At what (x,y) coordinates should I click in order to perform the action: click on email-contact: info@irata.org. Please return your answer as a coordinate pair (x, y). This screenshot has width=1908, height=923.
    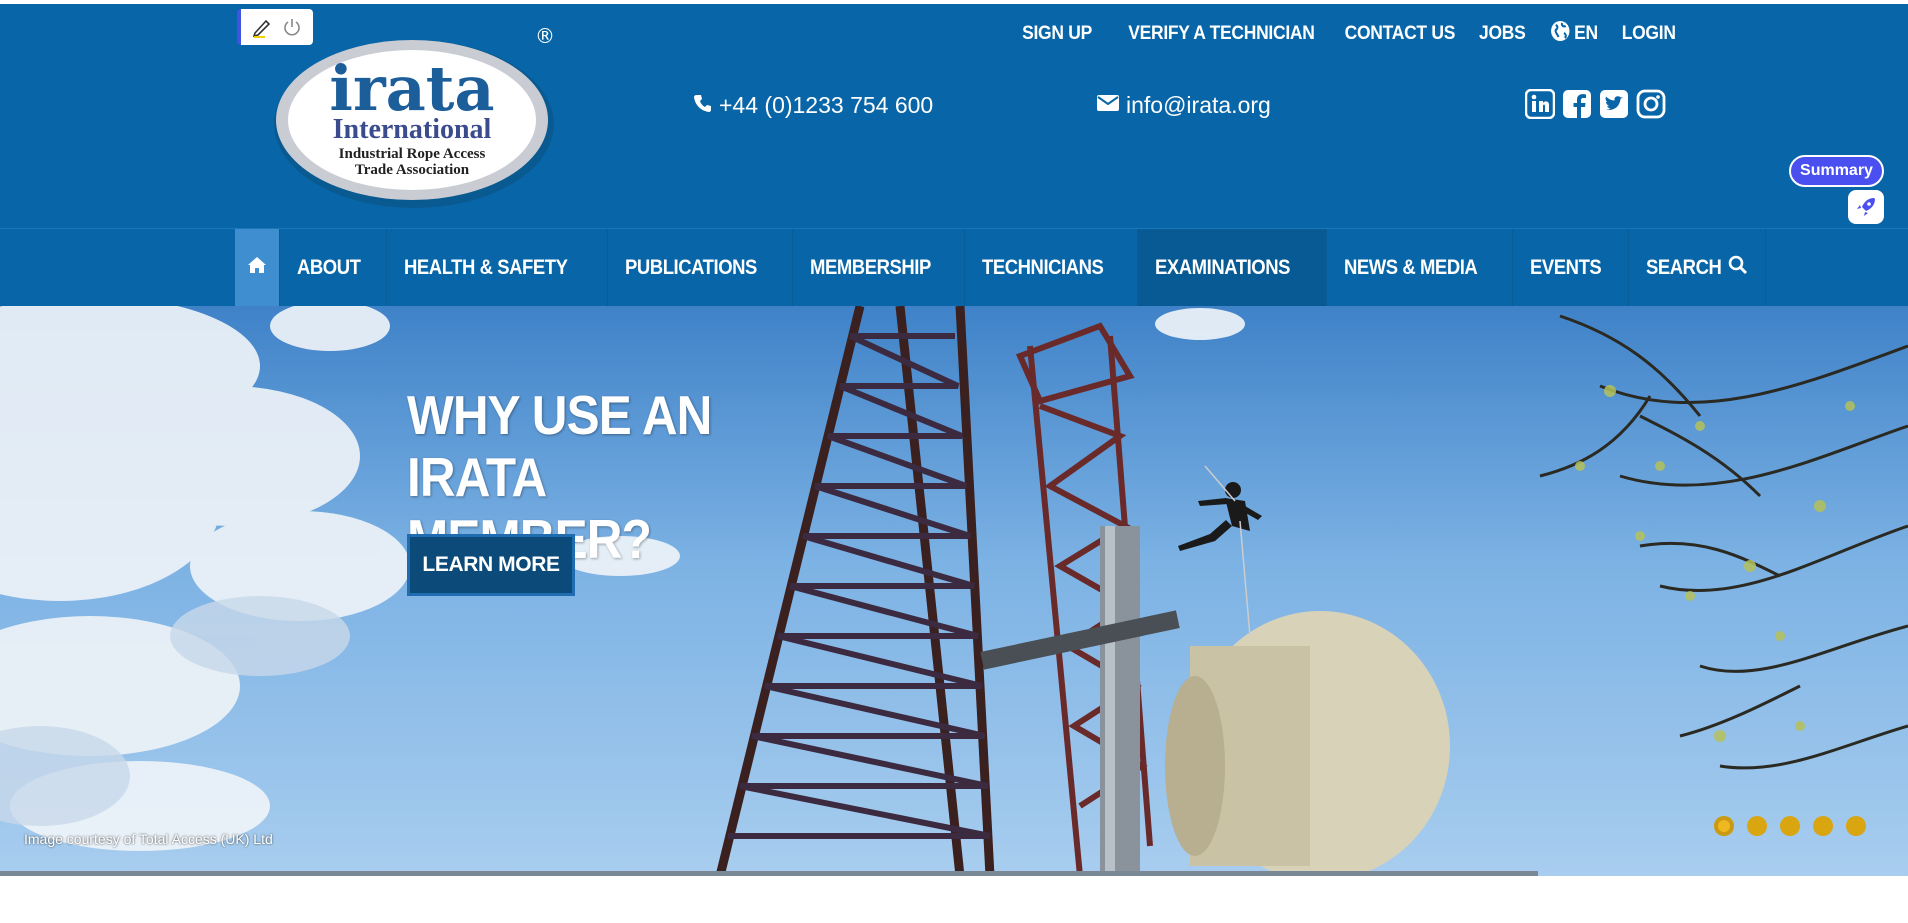
    Looking at the image, I should click on (1183, 105).